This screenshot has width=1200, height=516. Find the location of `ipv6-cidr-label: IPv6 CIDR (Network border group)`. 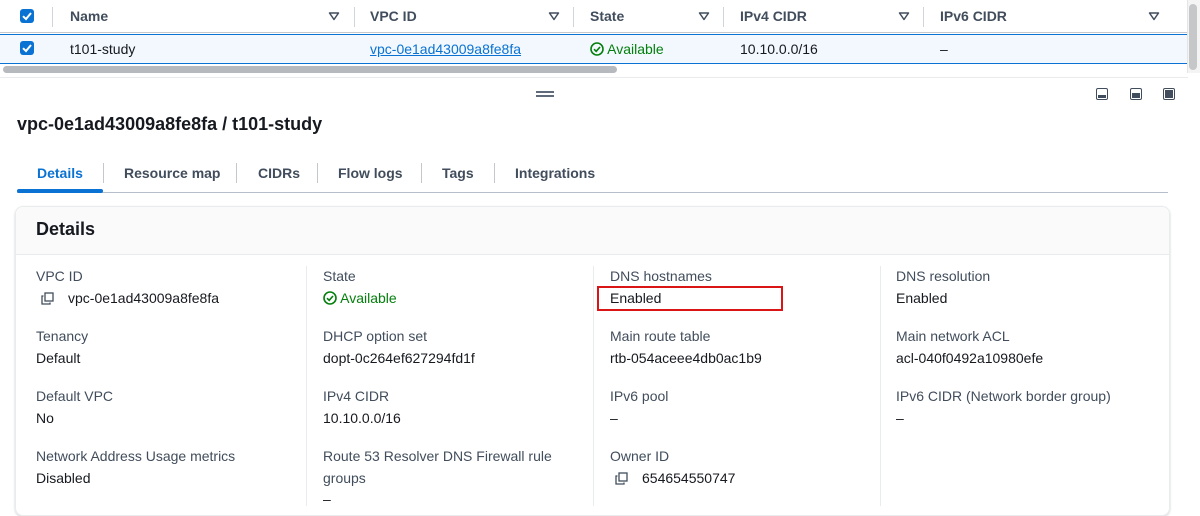

ipv6-cidr-label: IPv6 CIDR (Network border group) is located at coordinates (1003, 396).